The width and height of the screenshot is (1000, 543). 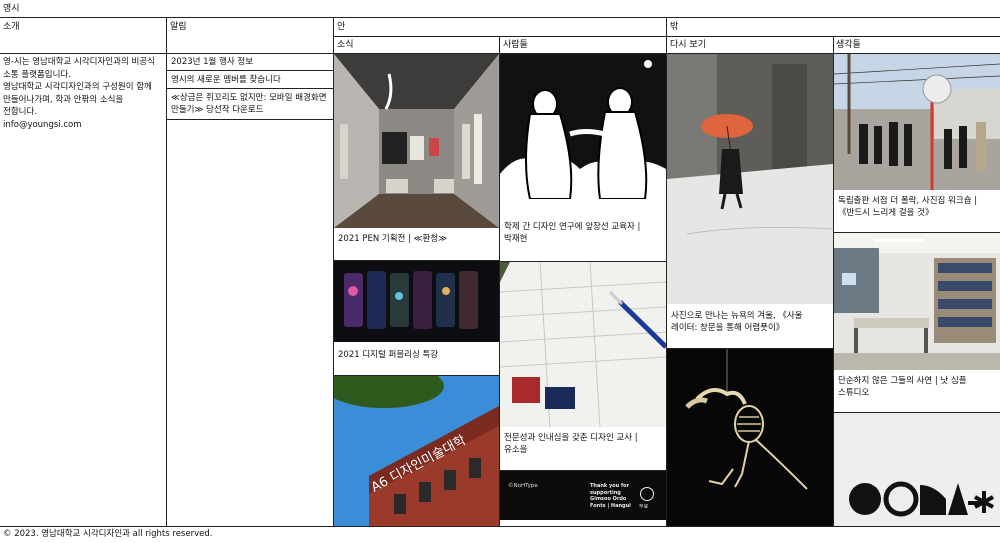 What do you see at coordinates (250, 104) in the screenshot?
I see `notice-item: ≪상금은 쥐꼬리도 없지만: 모바일 배경화면 만들기≫ 당선작 다운로드` at bounding box center [250, 104].